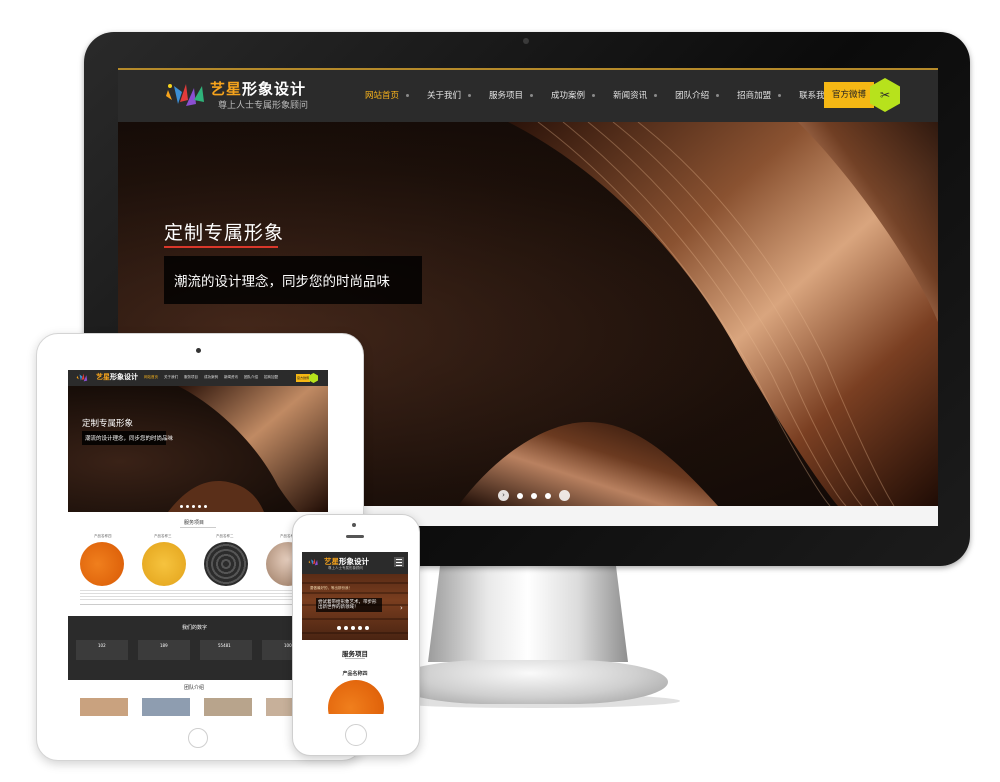 The image size is (1000, 782). I want to click on phone-slider-pager, so click(353, 628).